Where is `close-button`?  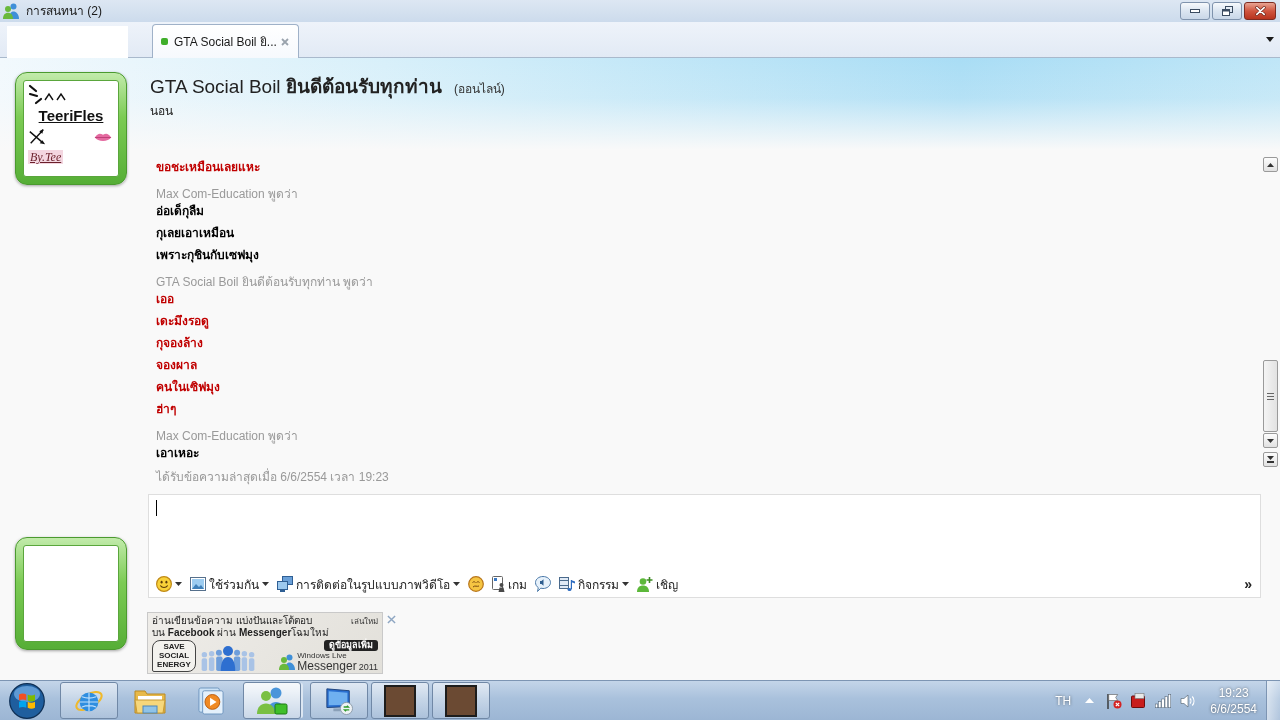
close-button is located at coordinates (1260, 11).